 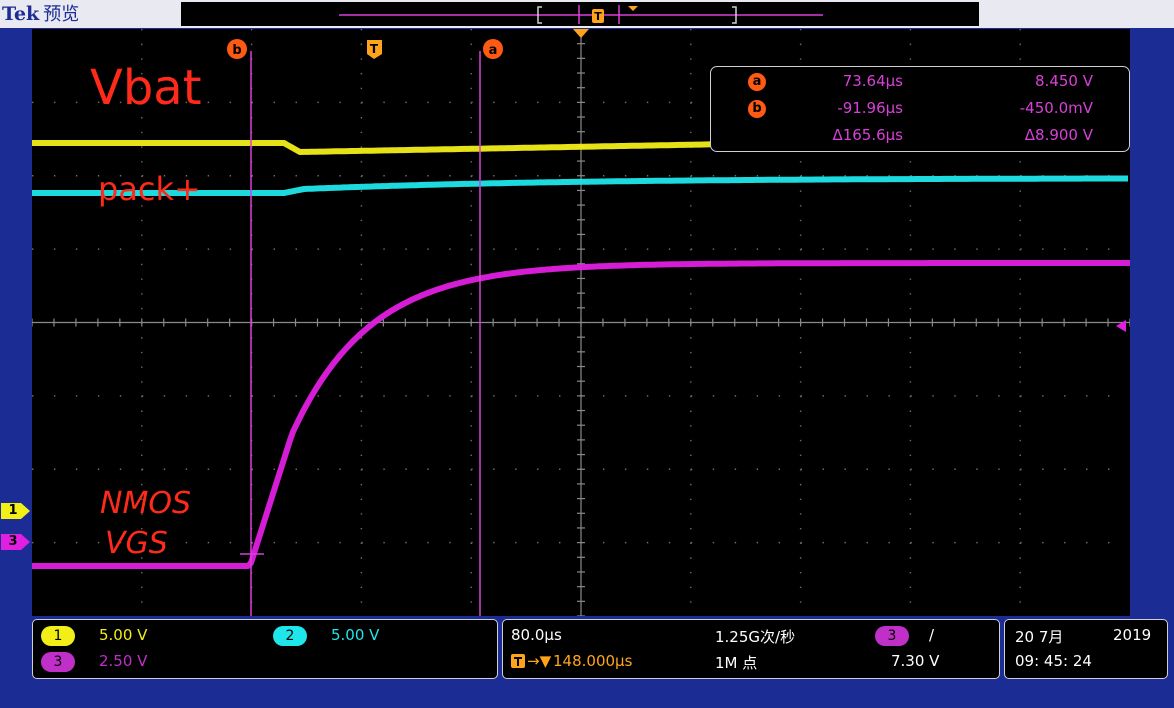 I want to click on timeline-trigger-letter: T, so click(x=598, y=16).